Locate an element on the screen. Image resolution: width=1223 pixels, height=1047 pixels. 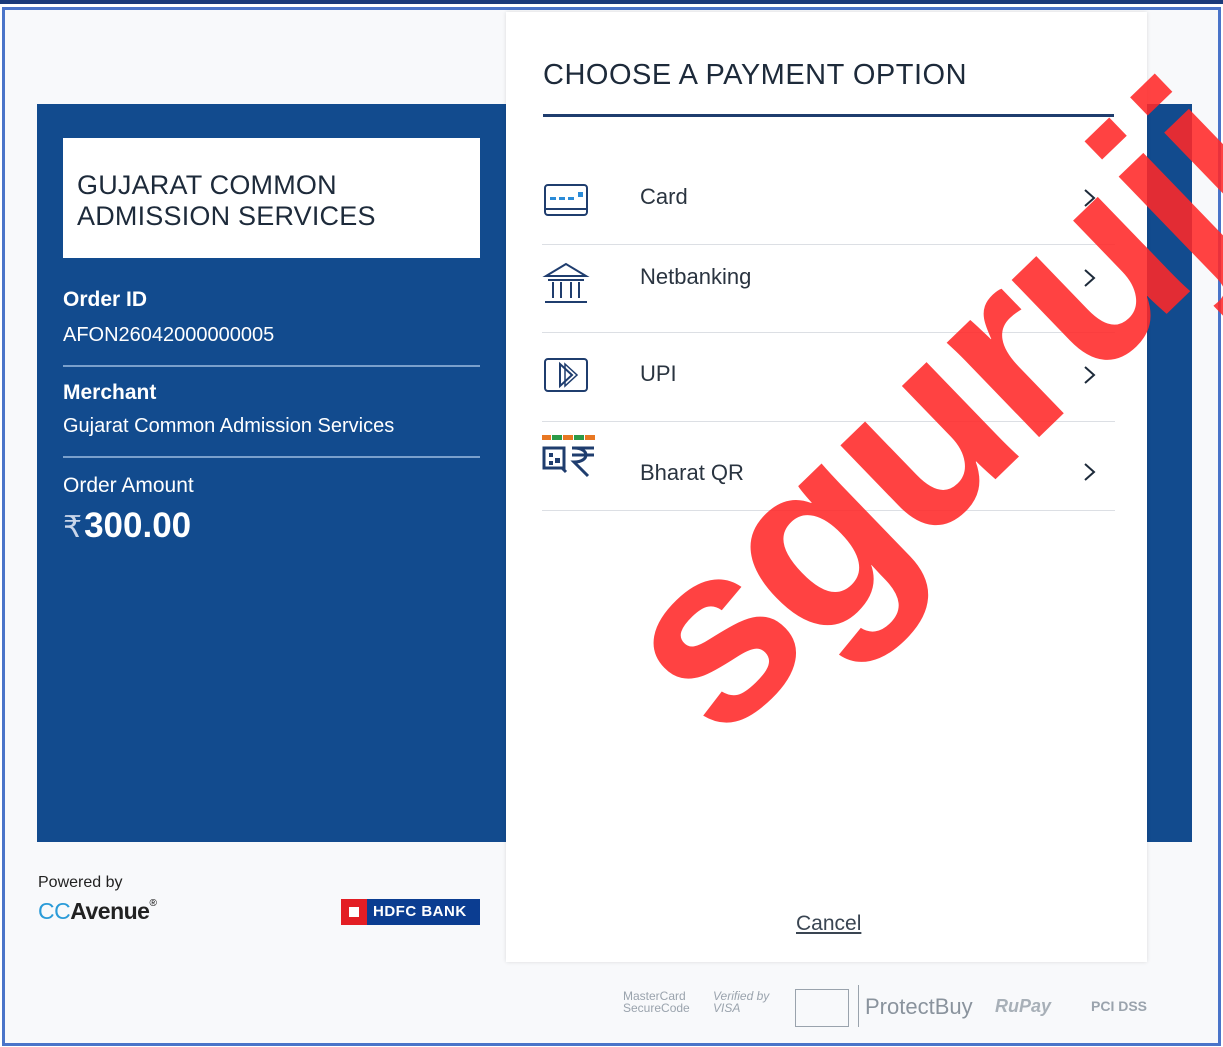
card-icon is located at coordinates (566, 200).